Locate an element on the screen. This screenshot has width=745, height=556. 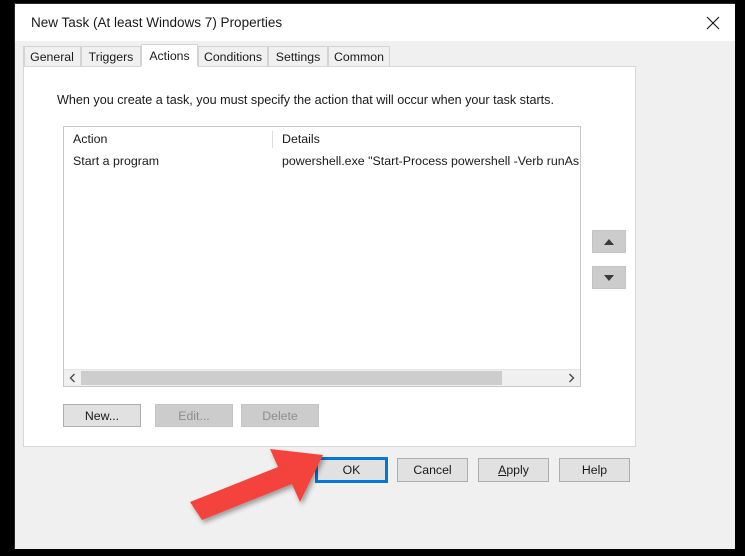
ok-button: OK is located at coordinates (351, 470).